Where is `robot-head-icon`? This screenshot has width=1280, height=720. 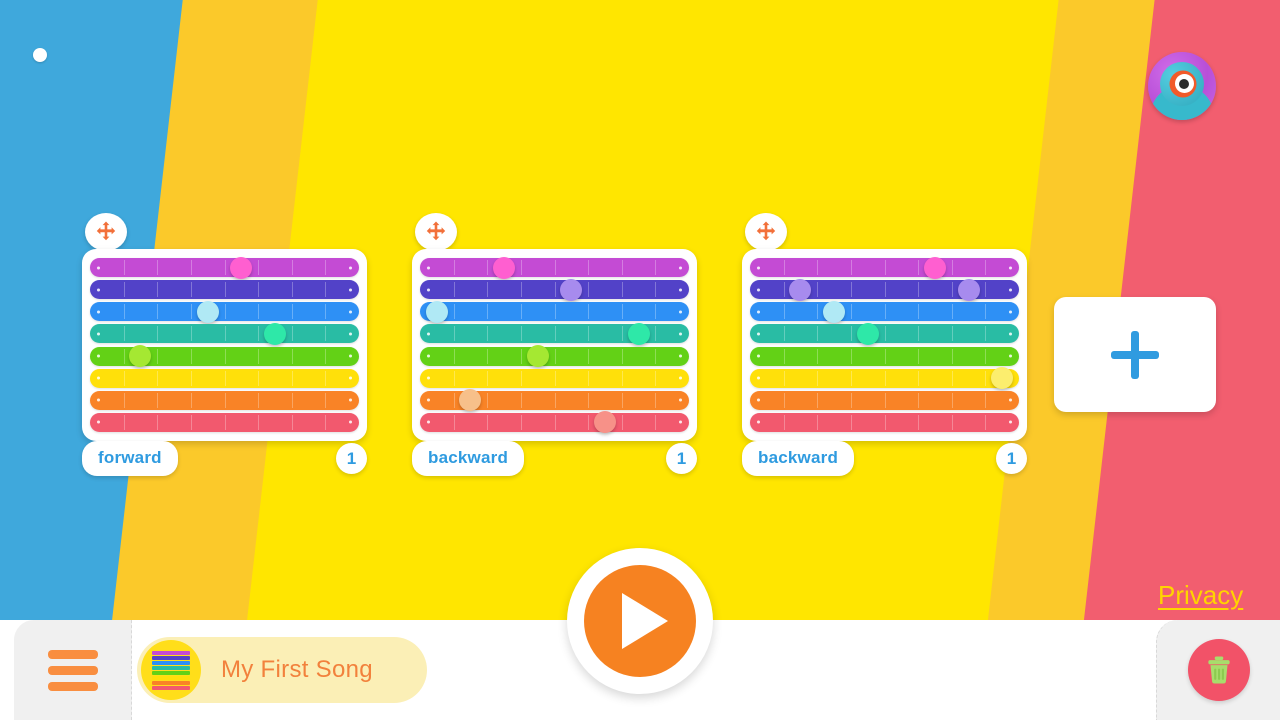 robot-head-icon is located at coordinates (1182, 83).